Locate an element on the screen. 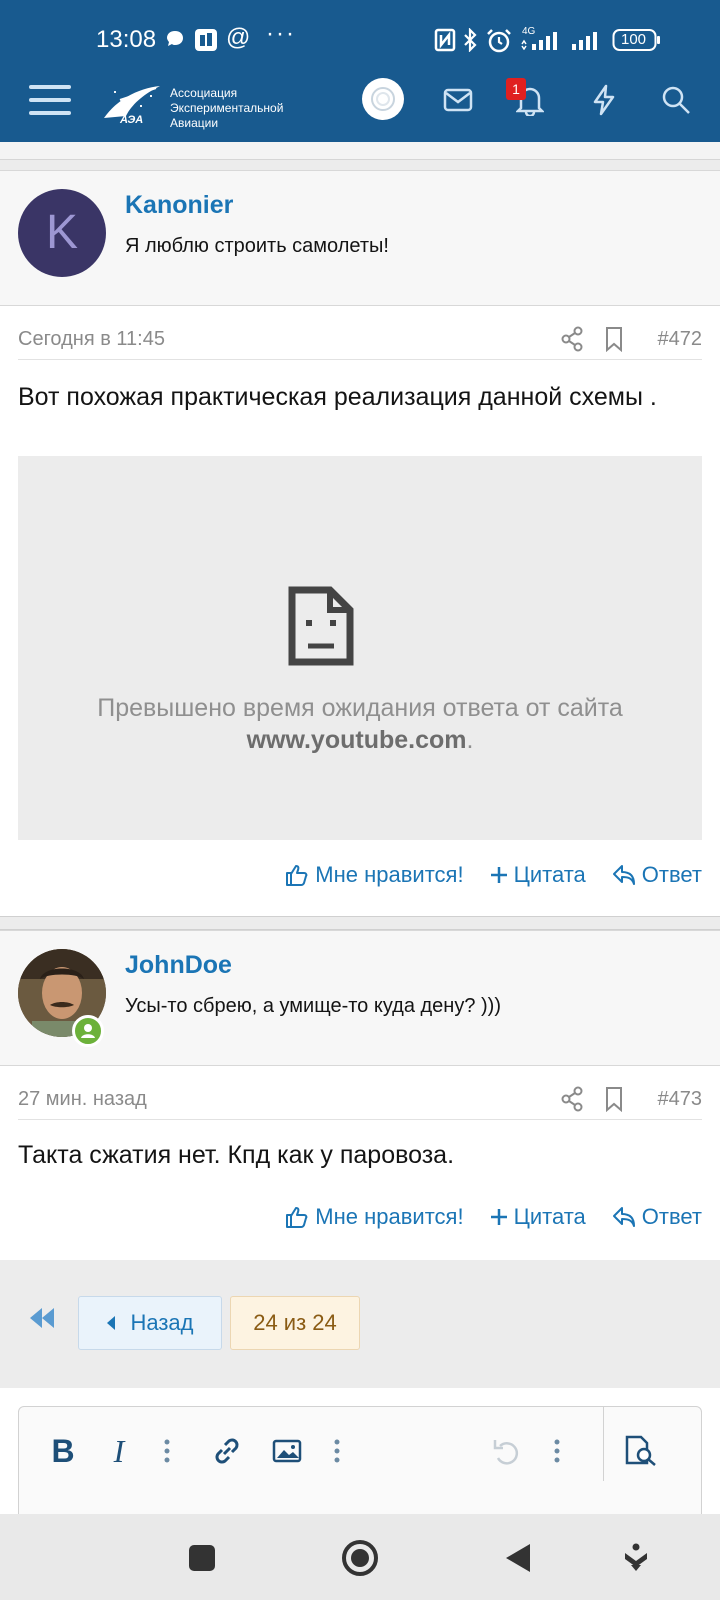 The width and height of the screenshot is (720, 1600). system-nav-bar is located at coordinates (360, 1557).